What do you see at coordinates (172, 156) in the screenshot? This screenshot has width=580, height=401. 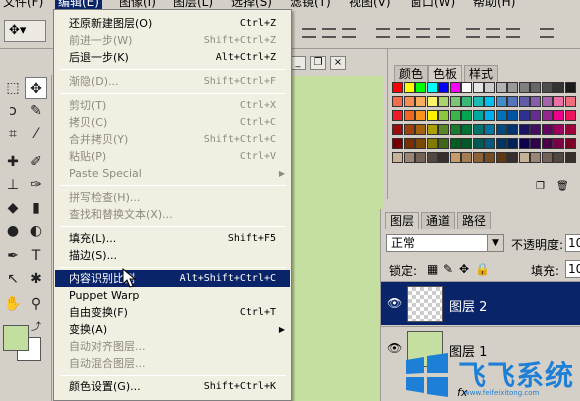 I see `menu-item-paste: 粘贴(P) Ctrl+V` at bounding box center [172, 156].